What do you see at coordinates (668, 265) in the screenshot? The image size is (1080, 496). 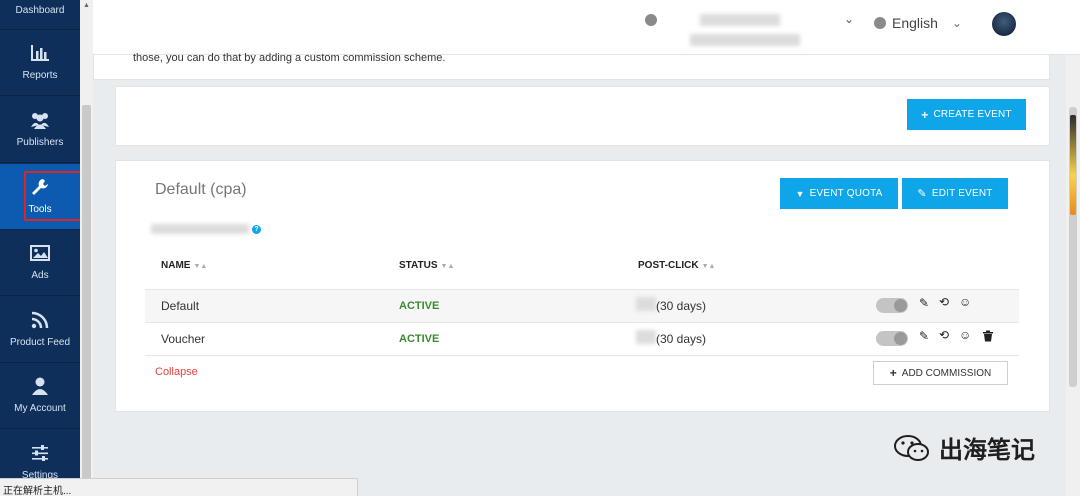 I see `column-header-label: POST-CLICK` at bounding box center [668, 265].